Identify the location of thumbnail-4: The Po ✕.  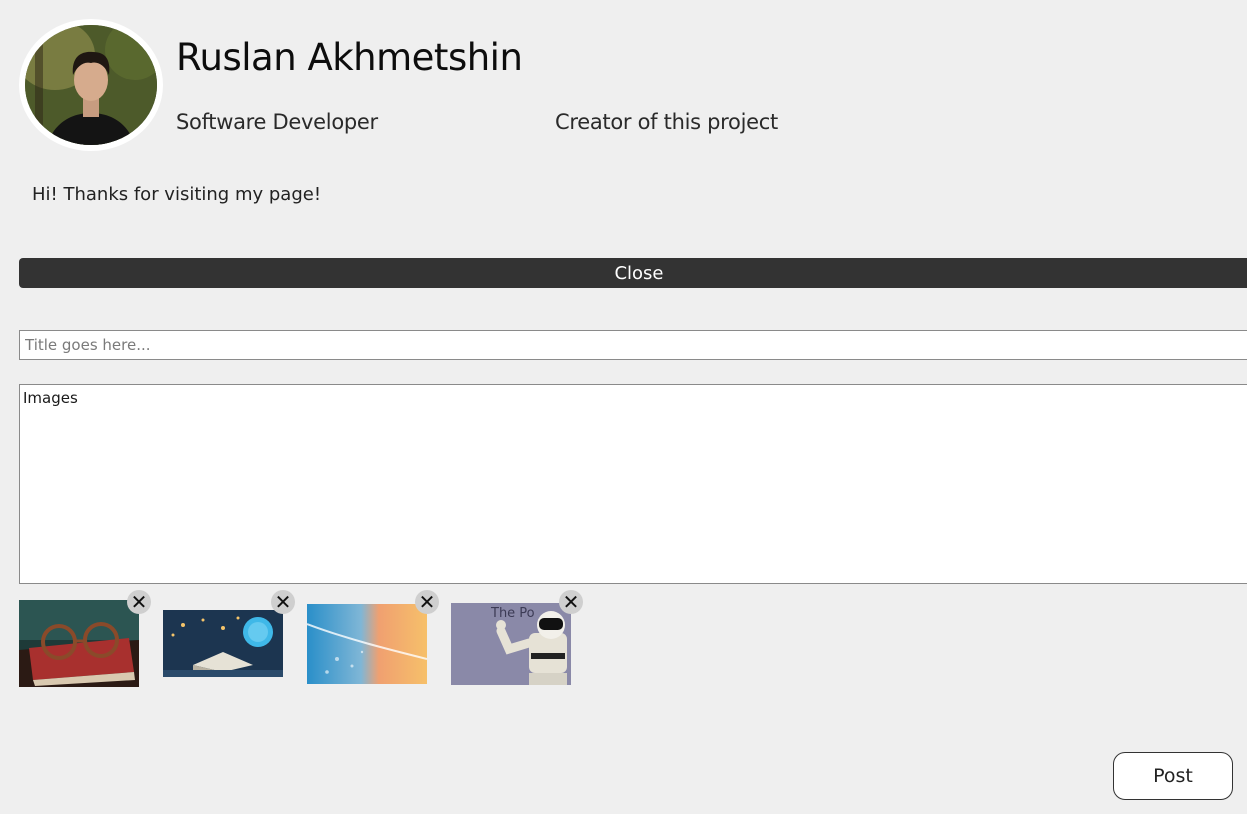
(517, 637).